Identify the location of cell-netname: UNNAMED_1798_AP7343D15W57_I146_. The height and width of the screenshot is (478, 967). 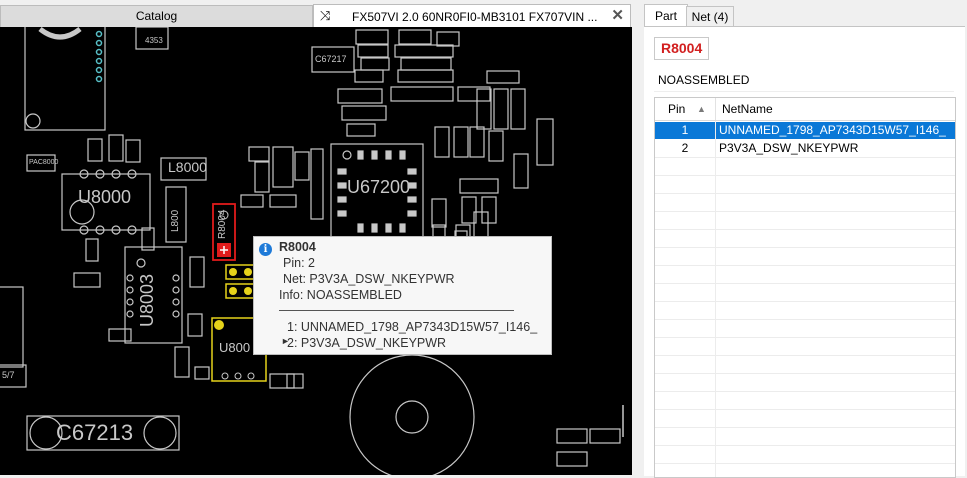
(832, 130).